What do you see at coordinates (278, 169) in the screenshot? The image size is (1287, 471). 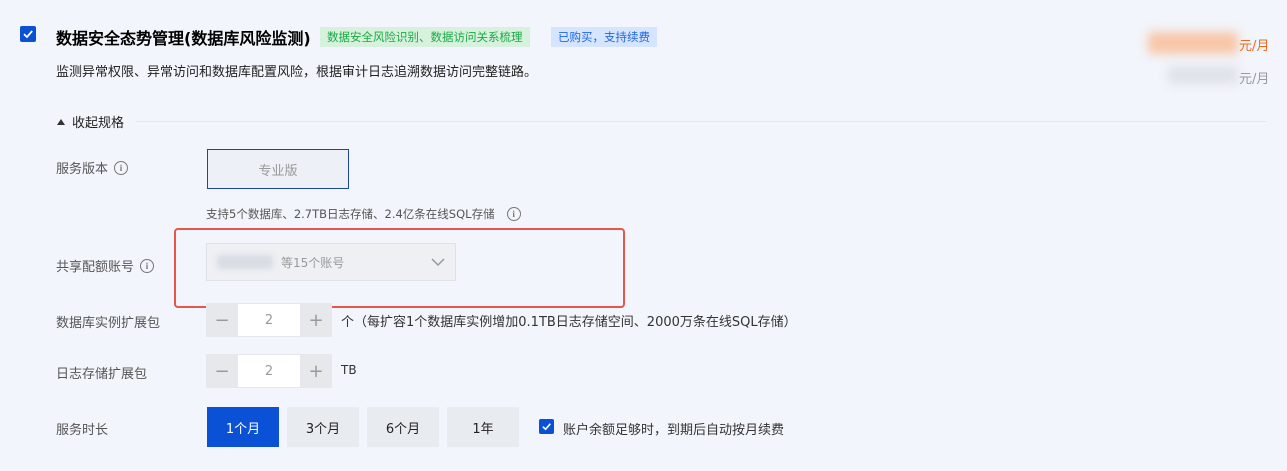 I see `version-option-professional: 专业版` at bounding box center [278, 169].